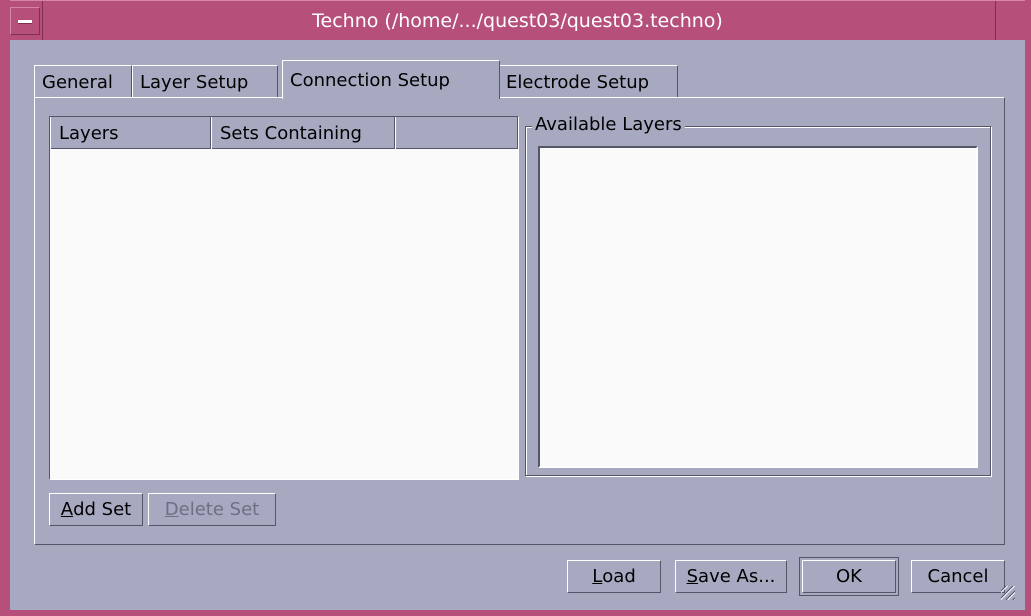 This screenshot has width=1031, height=616. Describe the element at coordinates (692, 576) in the screenshot. I see `save-as-mnemonic: S` at that location.